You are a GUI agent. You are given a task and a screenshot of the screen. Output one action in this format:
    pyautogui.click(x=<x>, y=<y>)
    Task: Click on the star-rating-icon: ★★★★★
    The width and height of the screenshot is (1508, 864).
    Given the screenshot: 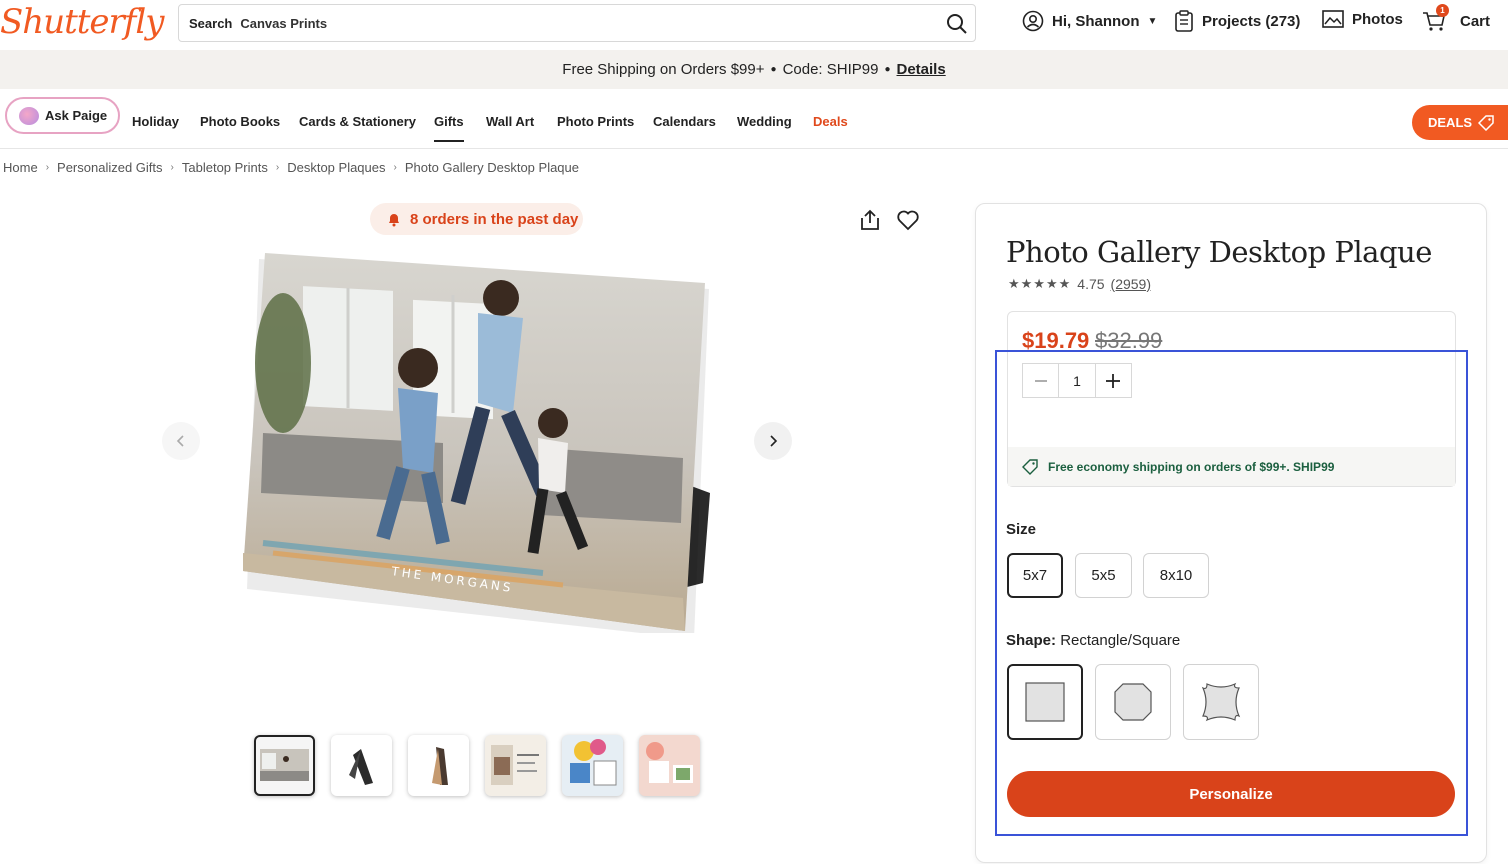 What is the action you would take?
    pyautogui.click(x=1040, y=283)
    